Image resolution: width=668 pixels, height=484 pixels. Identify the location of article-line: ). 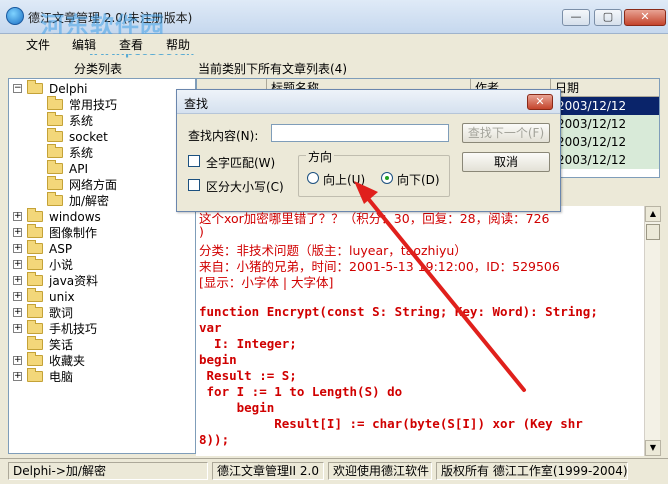
(201, 231).